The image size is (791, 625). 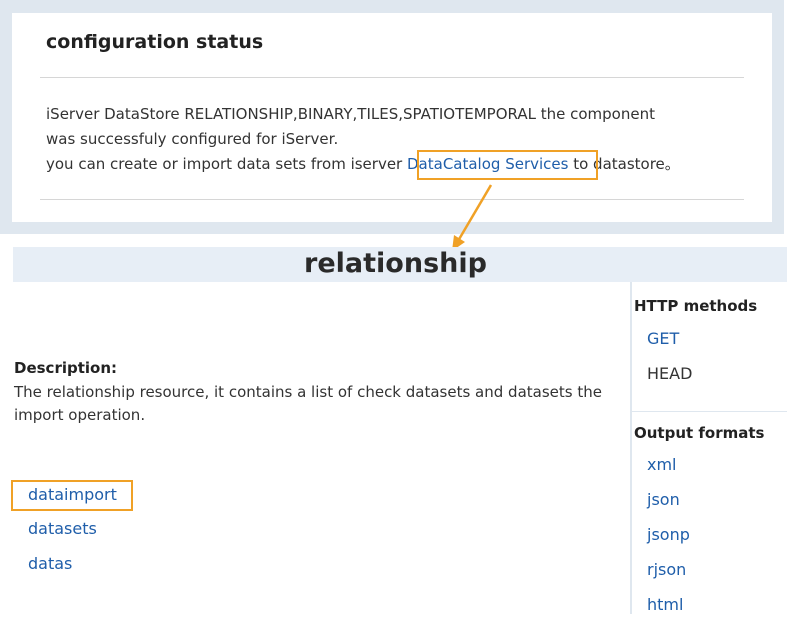 What do you see at coordinates (668, 534) in the screenshot?
I see `format-link-jsonp: jsonp` at bounding box center [668, 534].